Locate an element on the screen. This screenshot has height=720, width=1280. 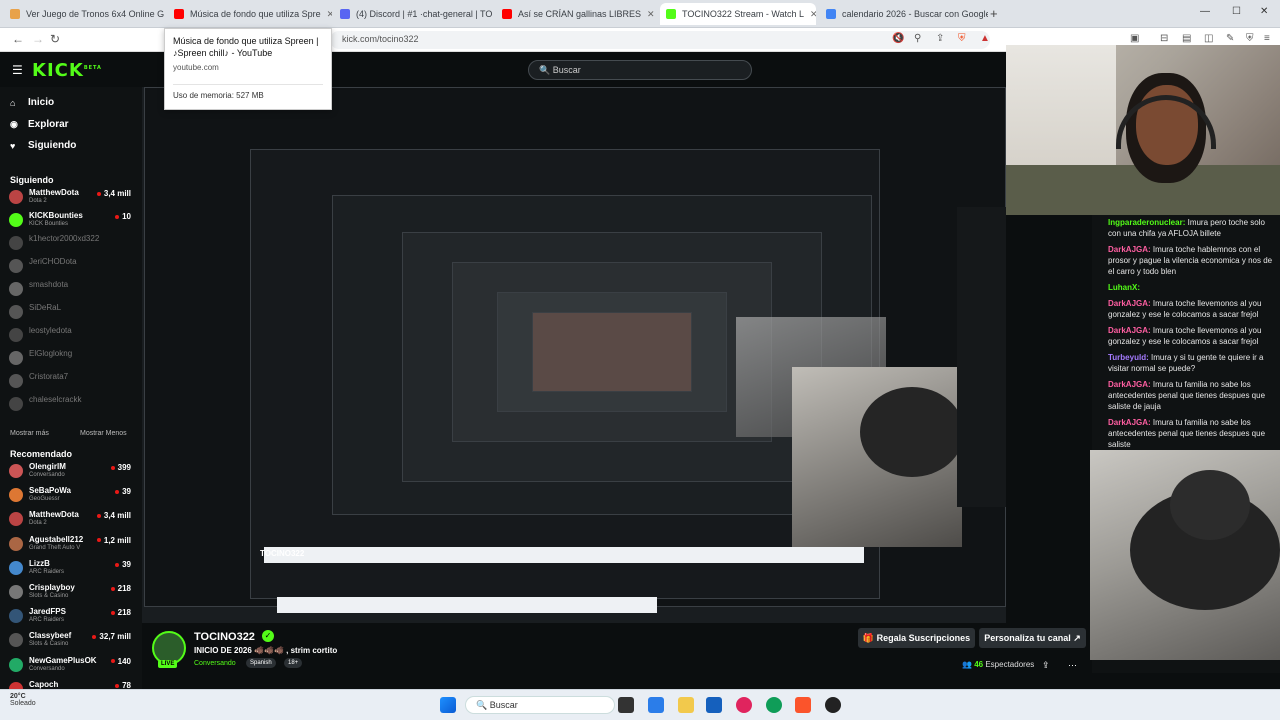
sidebar-channel: leostyledota is located at coordinates (70, 336).